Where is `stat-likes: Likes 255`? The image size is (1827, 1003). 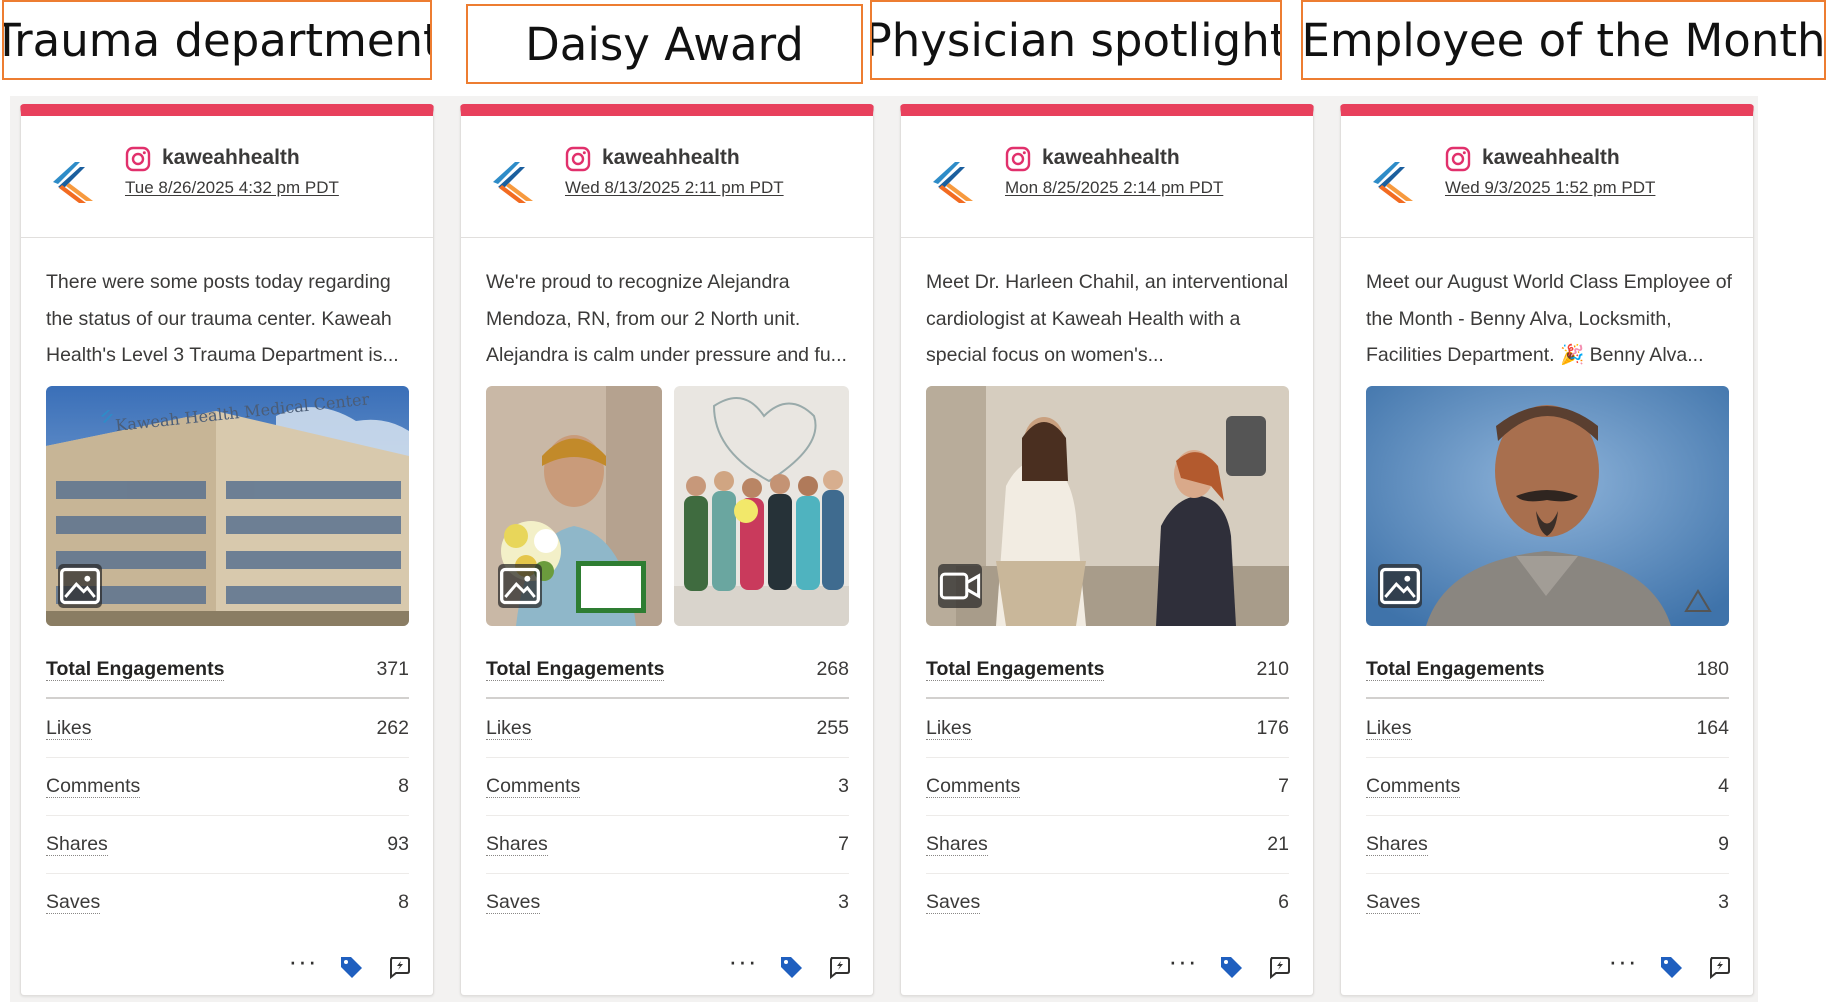
stat-likes: Likes 255 is located at coordinates (667, 728).